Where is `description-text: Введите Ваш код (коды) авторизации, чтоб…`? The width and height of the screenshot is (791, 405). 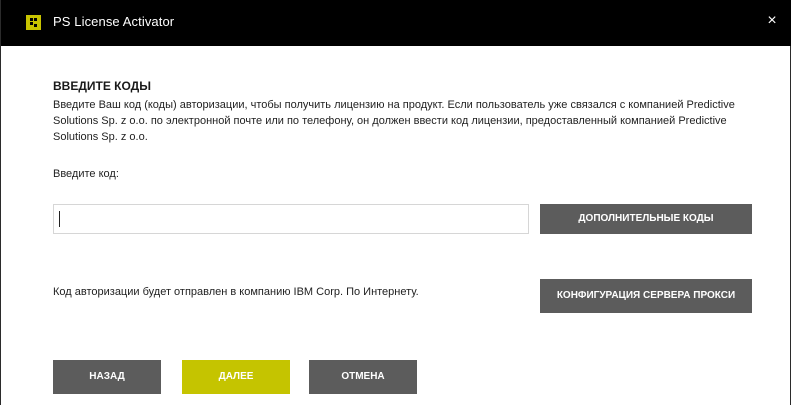 description-text: Введите Ваш код (коды) авторизации, чтоб… is located at coordinates (394, 121).